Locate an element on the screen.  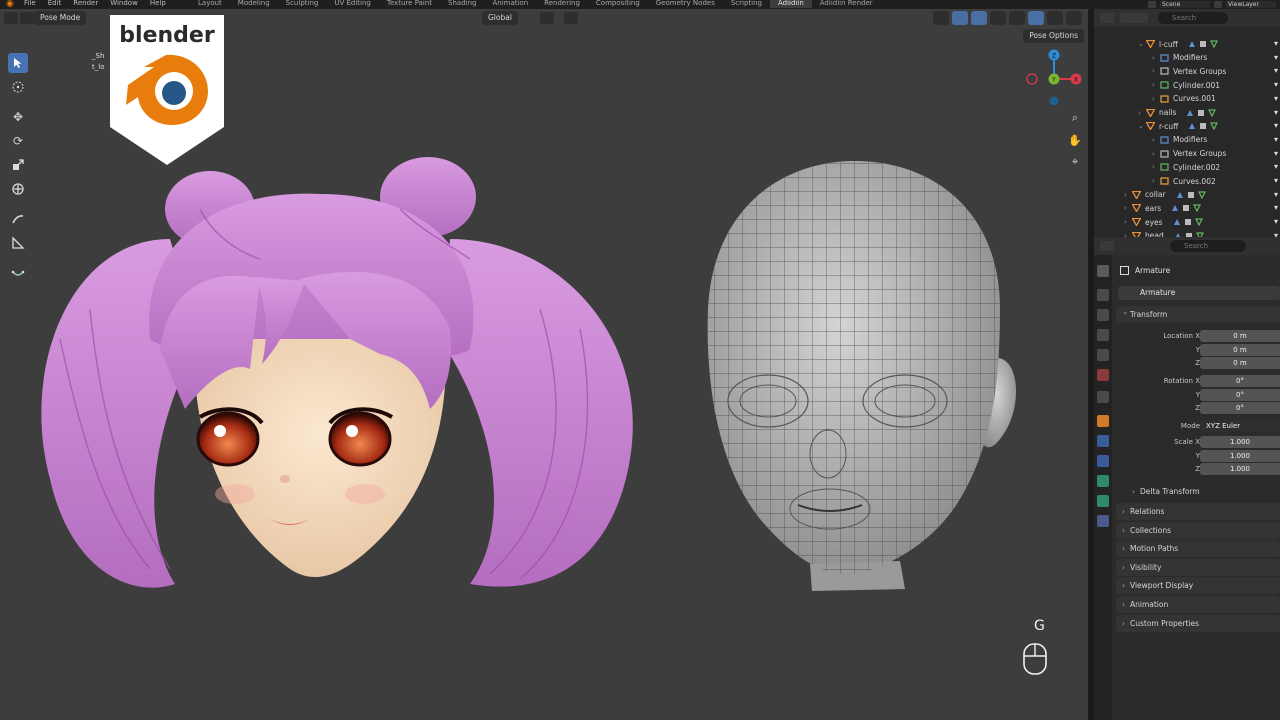
bone-constraints-tab-icon is located at coordinates (1103, 521).